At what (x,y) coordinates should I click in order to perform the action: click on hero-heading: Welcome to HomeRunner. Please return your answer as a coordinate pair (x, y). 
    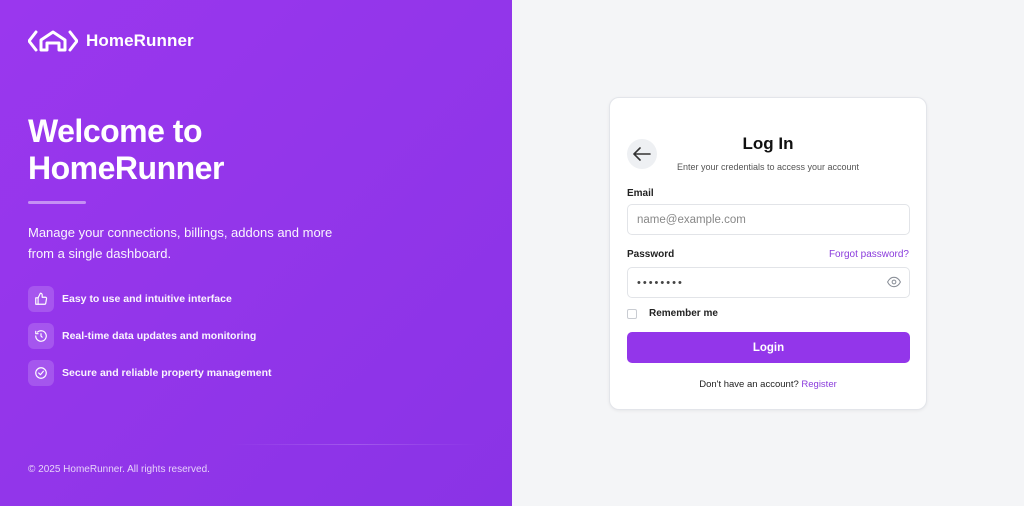
    Looking at the image, I should click on (188, 150).